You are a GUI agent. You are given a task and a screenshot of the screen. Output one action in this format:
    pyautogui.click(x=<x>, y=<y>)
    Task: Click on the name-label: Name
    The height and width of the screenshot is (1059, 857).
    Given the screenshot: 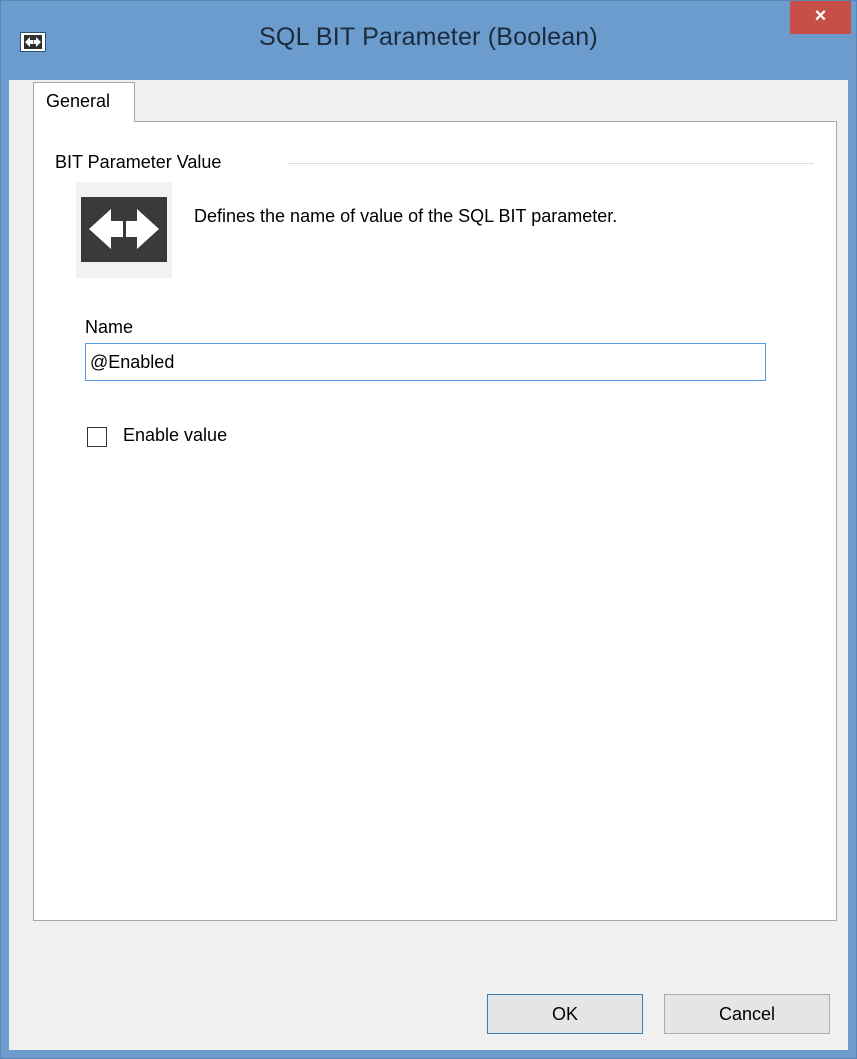 What is the action you would take?
    pyautogui.click(x=109, y=327)
    